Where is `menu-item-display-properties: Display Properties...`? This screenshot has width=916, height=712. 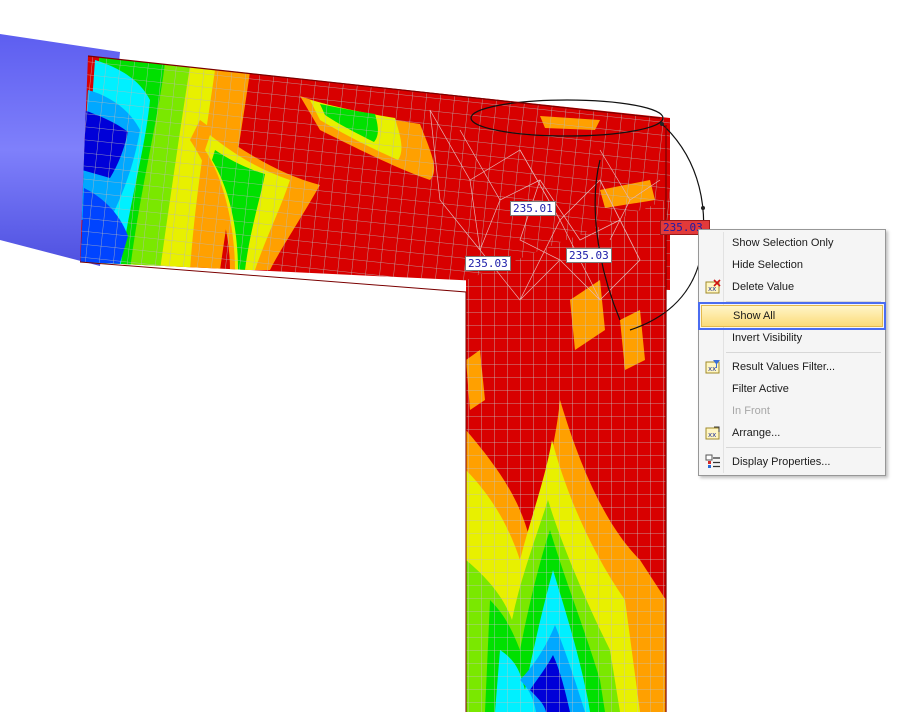 menu-item-display-properties: Display Properties... is located at coordinates (792, 462).